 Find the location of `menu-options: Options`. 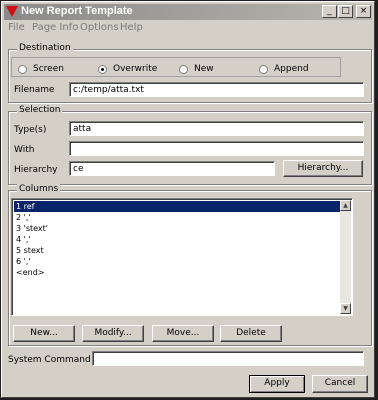

menu-options: Options is located at coordinates (99, 27).